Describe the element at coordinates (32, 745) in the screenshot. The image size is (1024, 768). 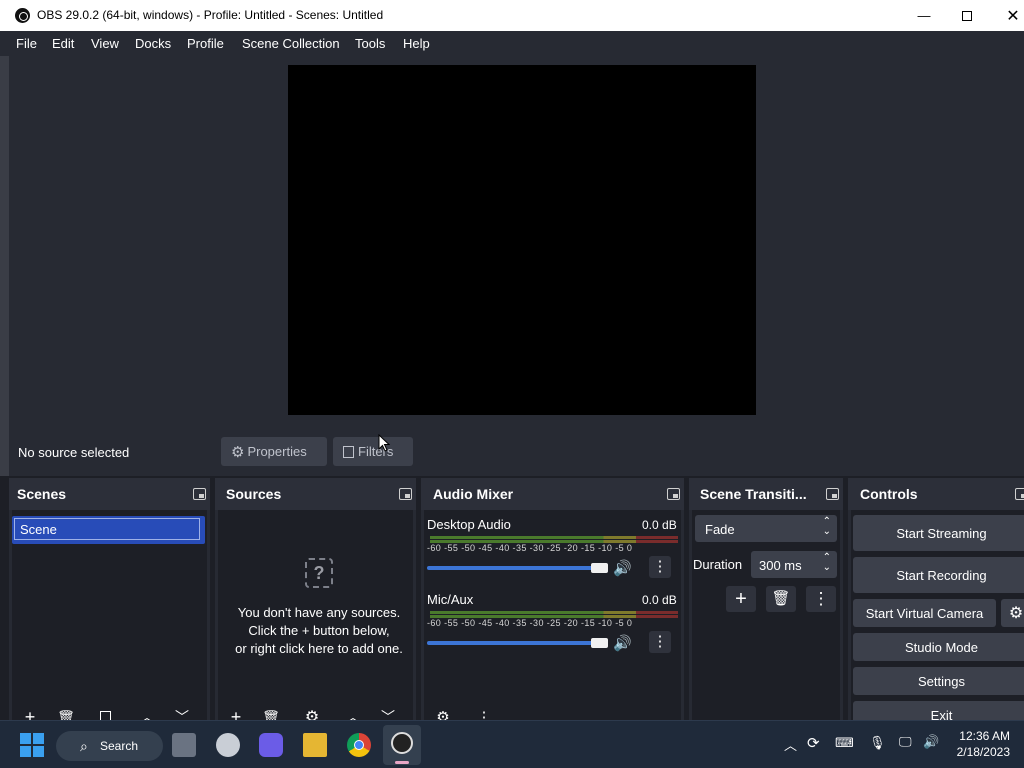
I see `windows-start-icon` at that location.